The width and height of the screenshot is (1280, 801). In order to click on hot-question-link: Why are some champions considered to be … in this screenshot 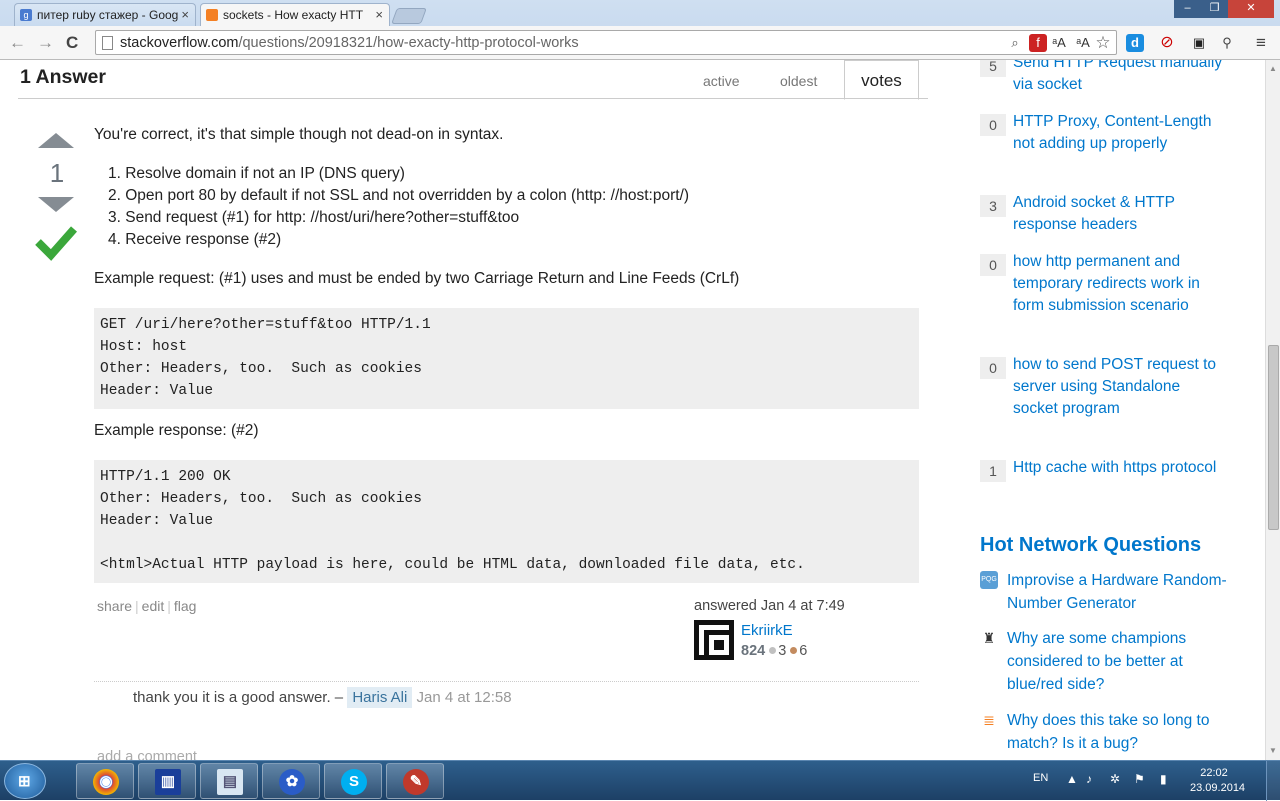, I will do `click(1117, 661)`.